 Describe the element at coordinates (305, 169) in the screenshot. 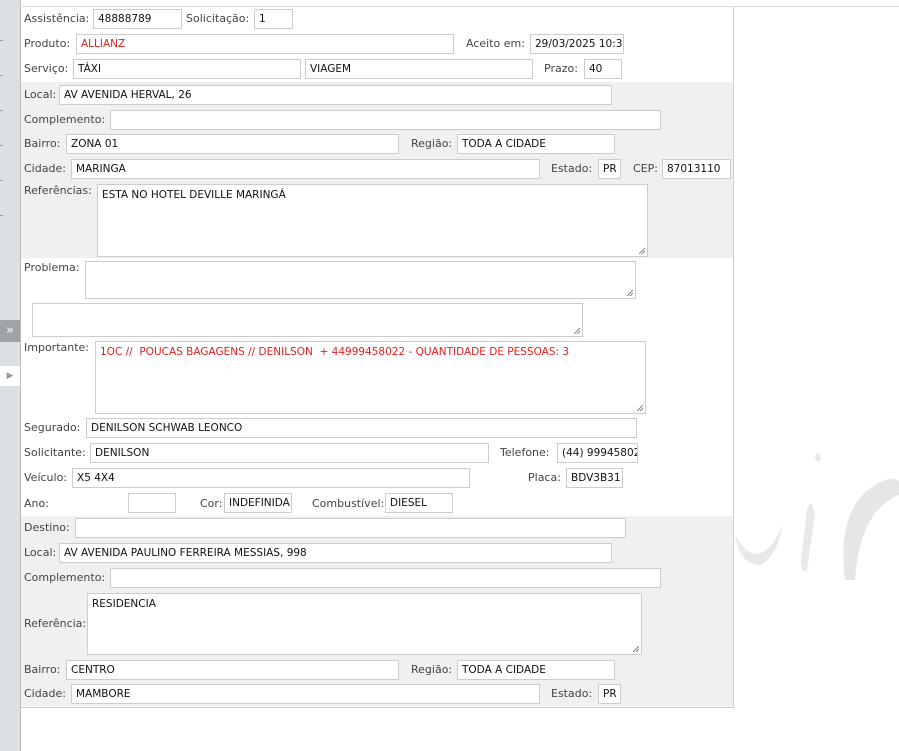

I see `cidade-field: MARINGA` at that location.